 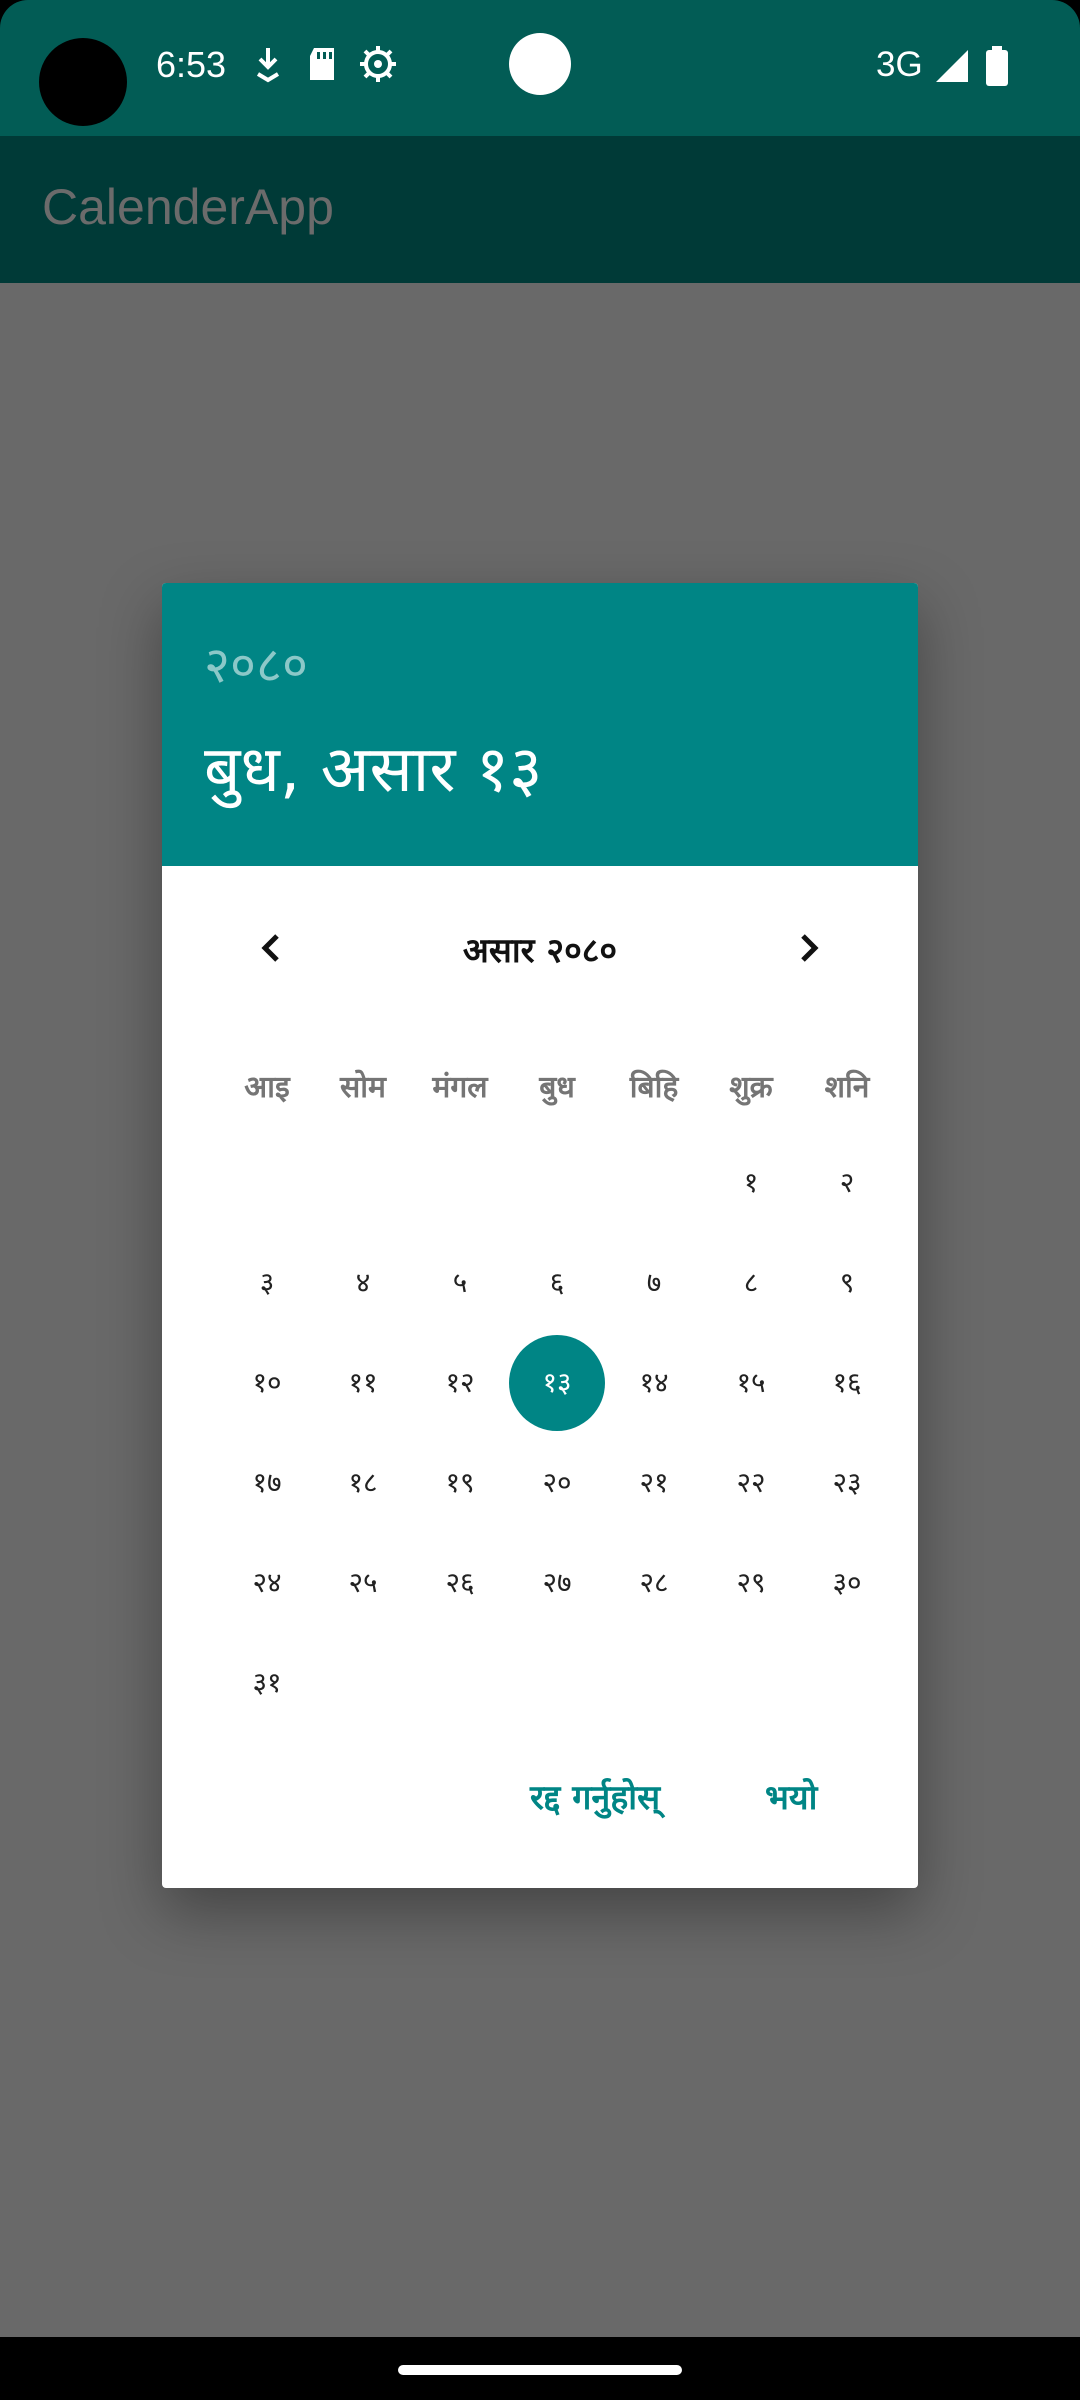 I want to click on calendar-day: २०, so click(x=557, y=1483).